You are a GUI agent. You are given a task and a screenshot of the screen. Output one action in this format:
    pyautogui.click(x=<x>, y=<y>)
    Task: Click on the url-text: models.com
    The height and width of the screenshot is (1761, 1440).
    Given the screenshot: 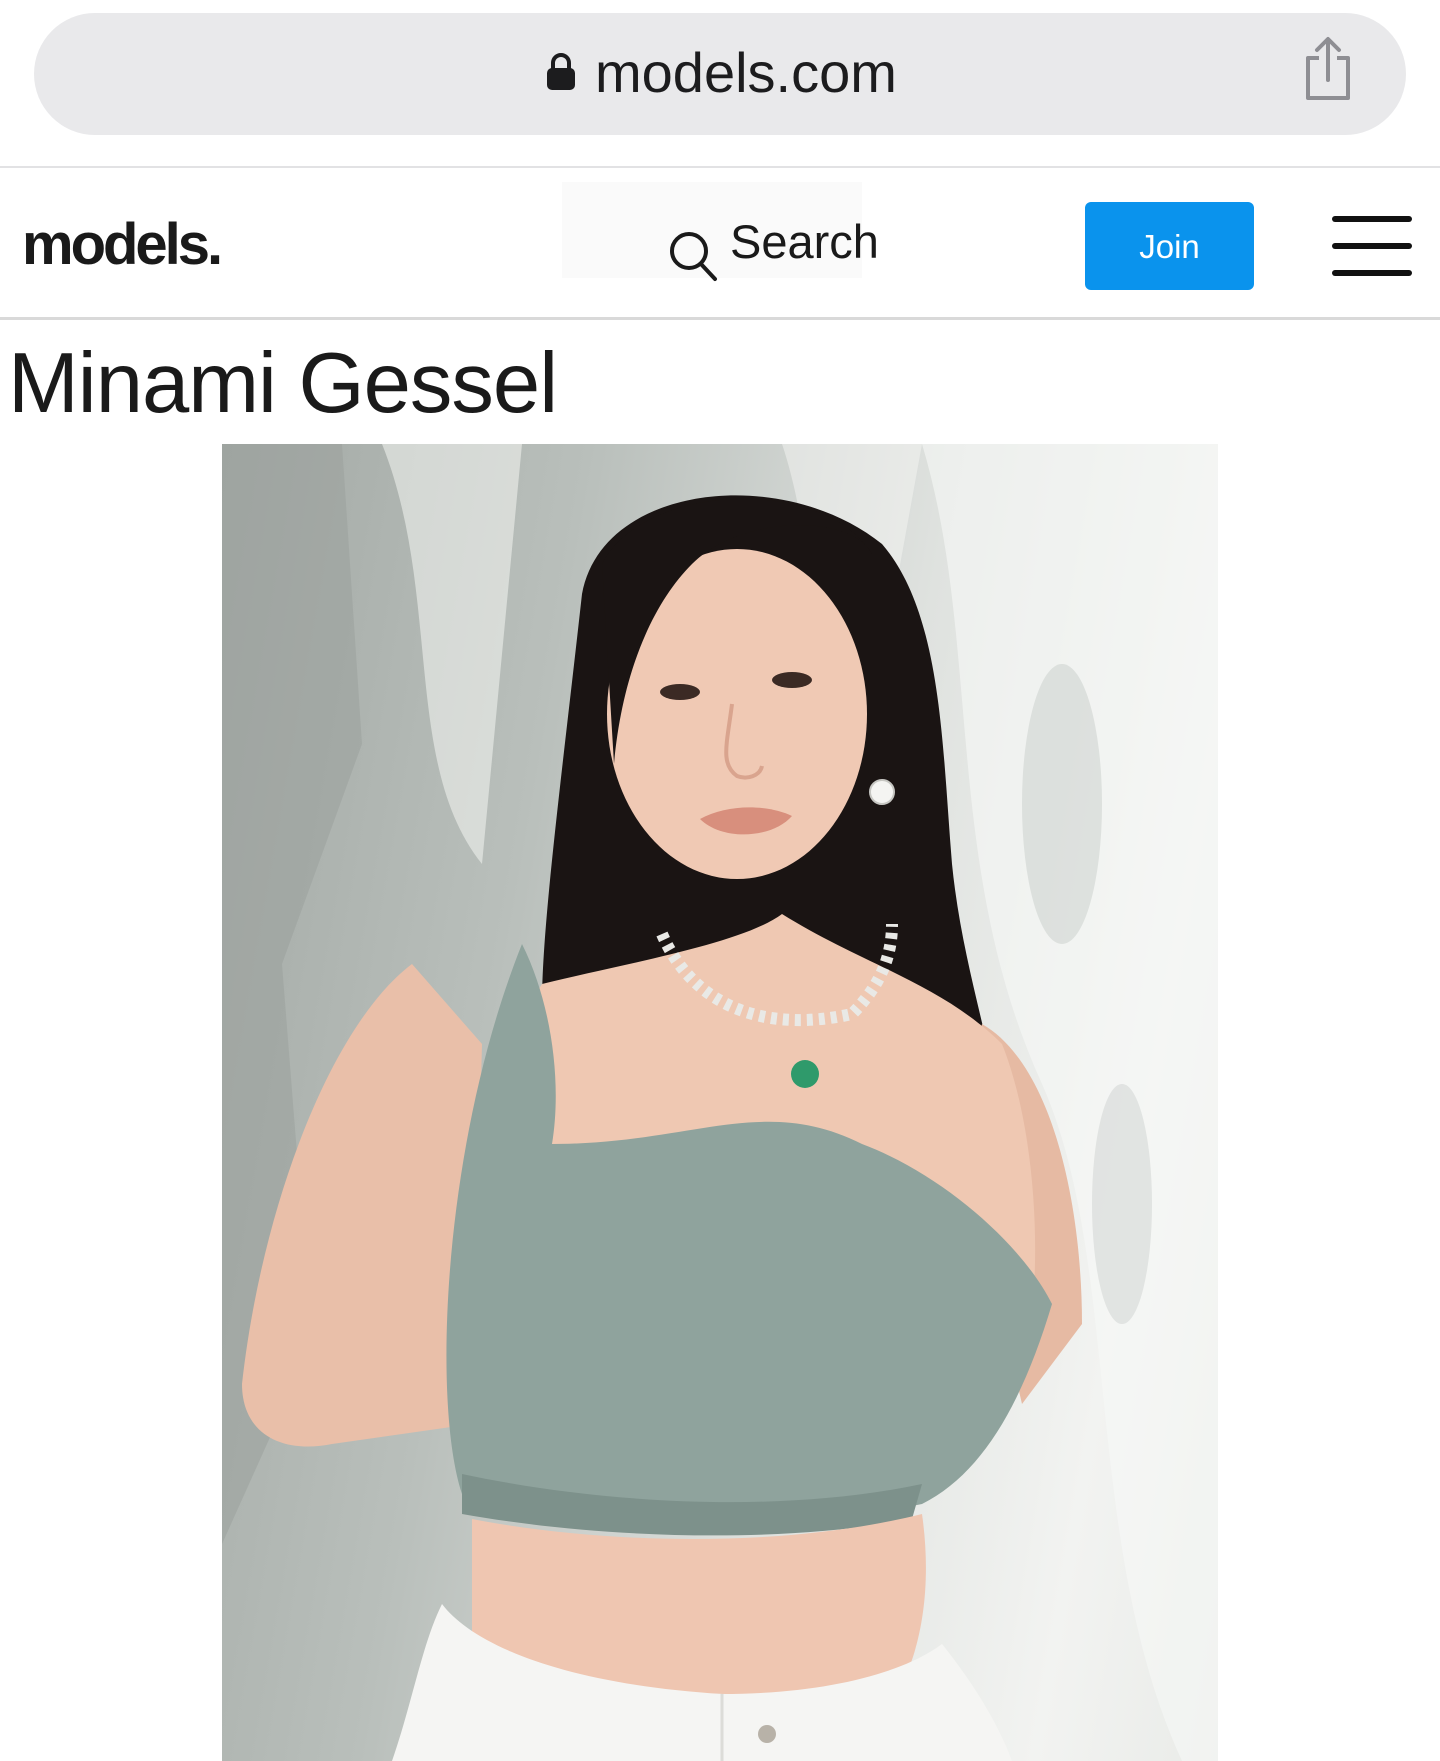 What is the action you would take?
    pyautogui.click(x=746, y=73)
    